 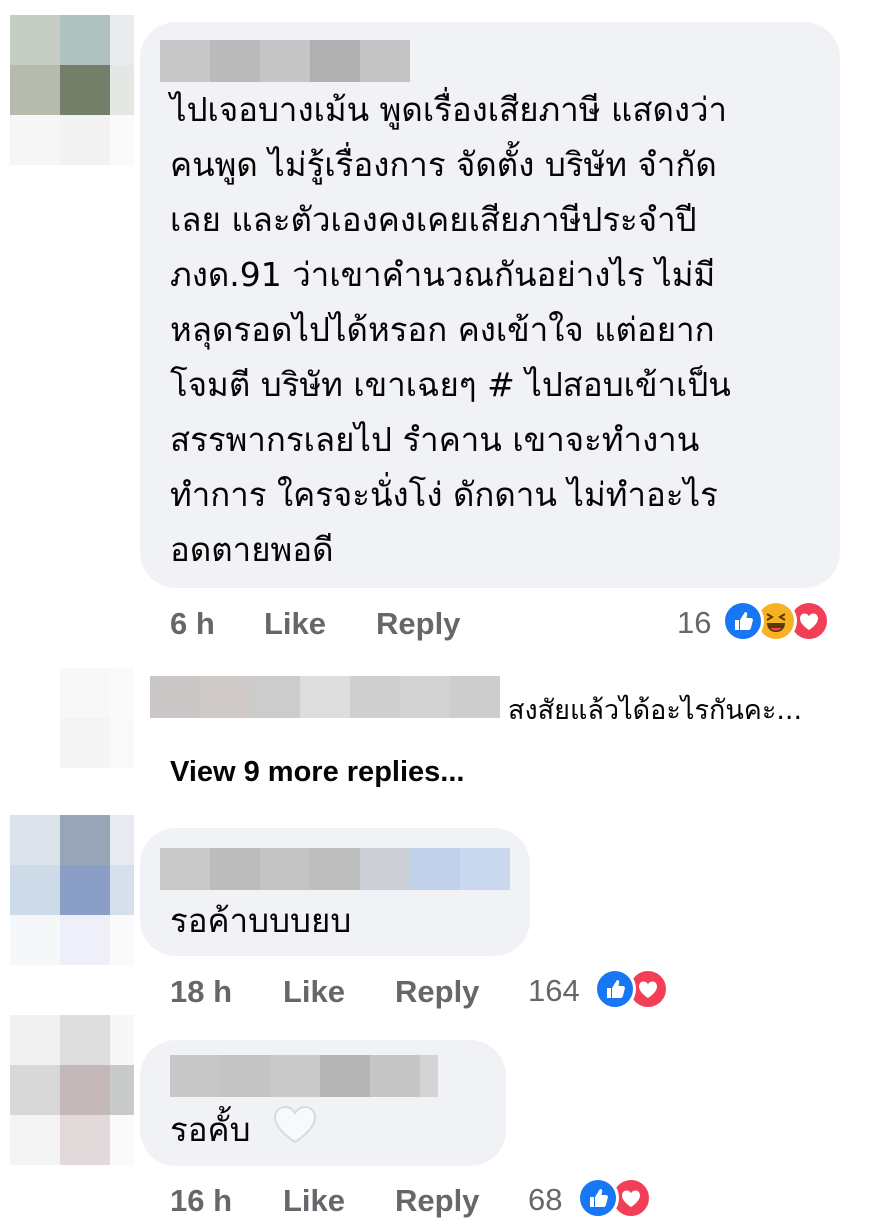 I want to click on comment-text-content: รอคั้บ, so click(x=210, y=1129).